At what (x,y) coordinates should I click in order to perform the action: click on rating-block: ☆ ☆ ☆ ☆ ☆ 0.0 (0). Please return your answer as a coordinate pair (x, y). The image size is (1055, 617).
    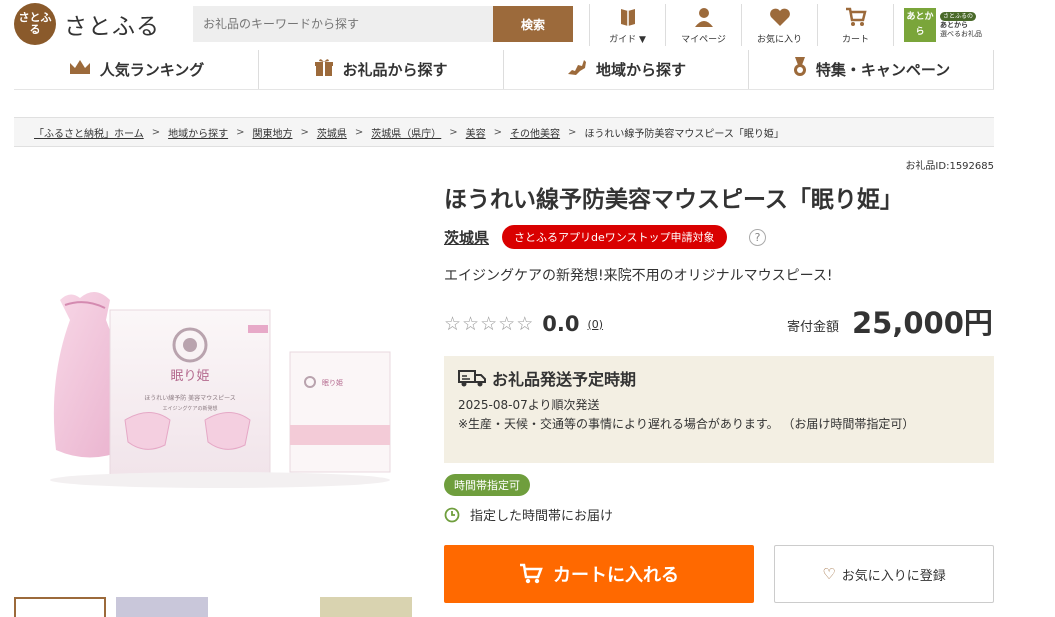
    Looking at the image, I should click on (523, 324).